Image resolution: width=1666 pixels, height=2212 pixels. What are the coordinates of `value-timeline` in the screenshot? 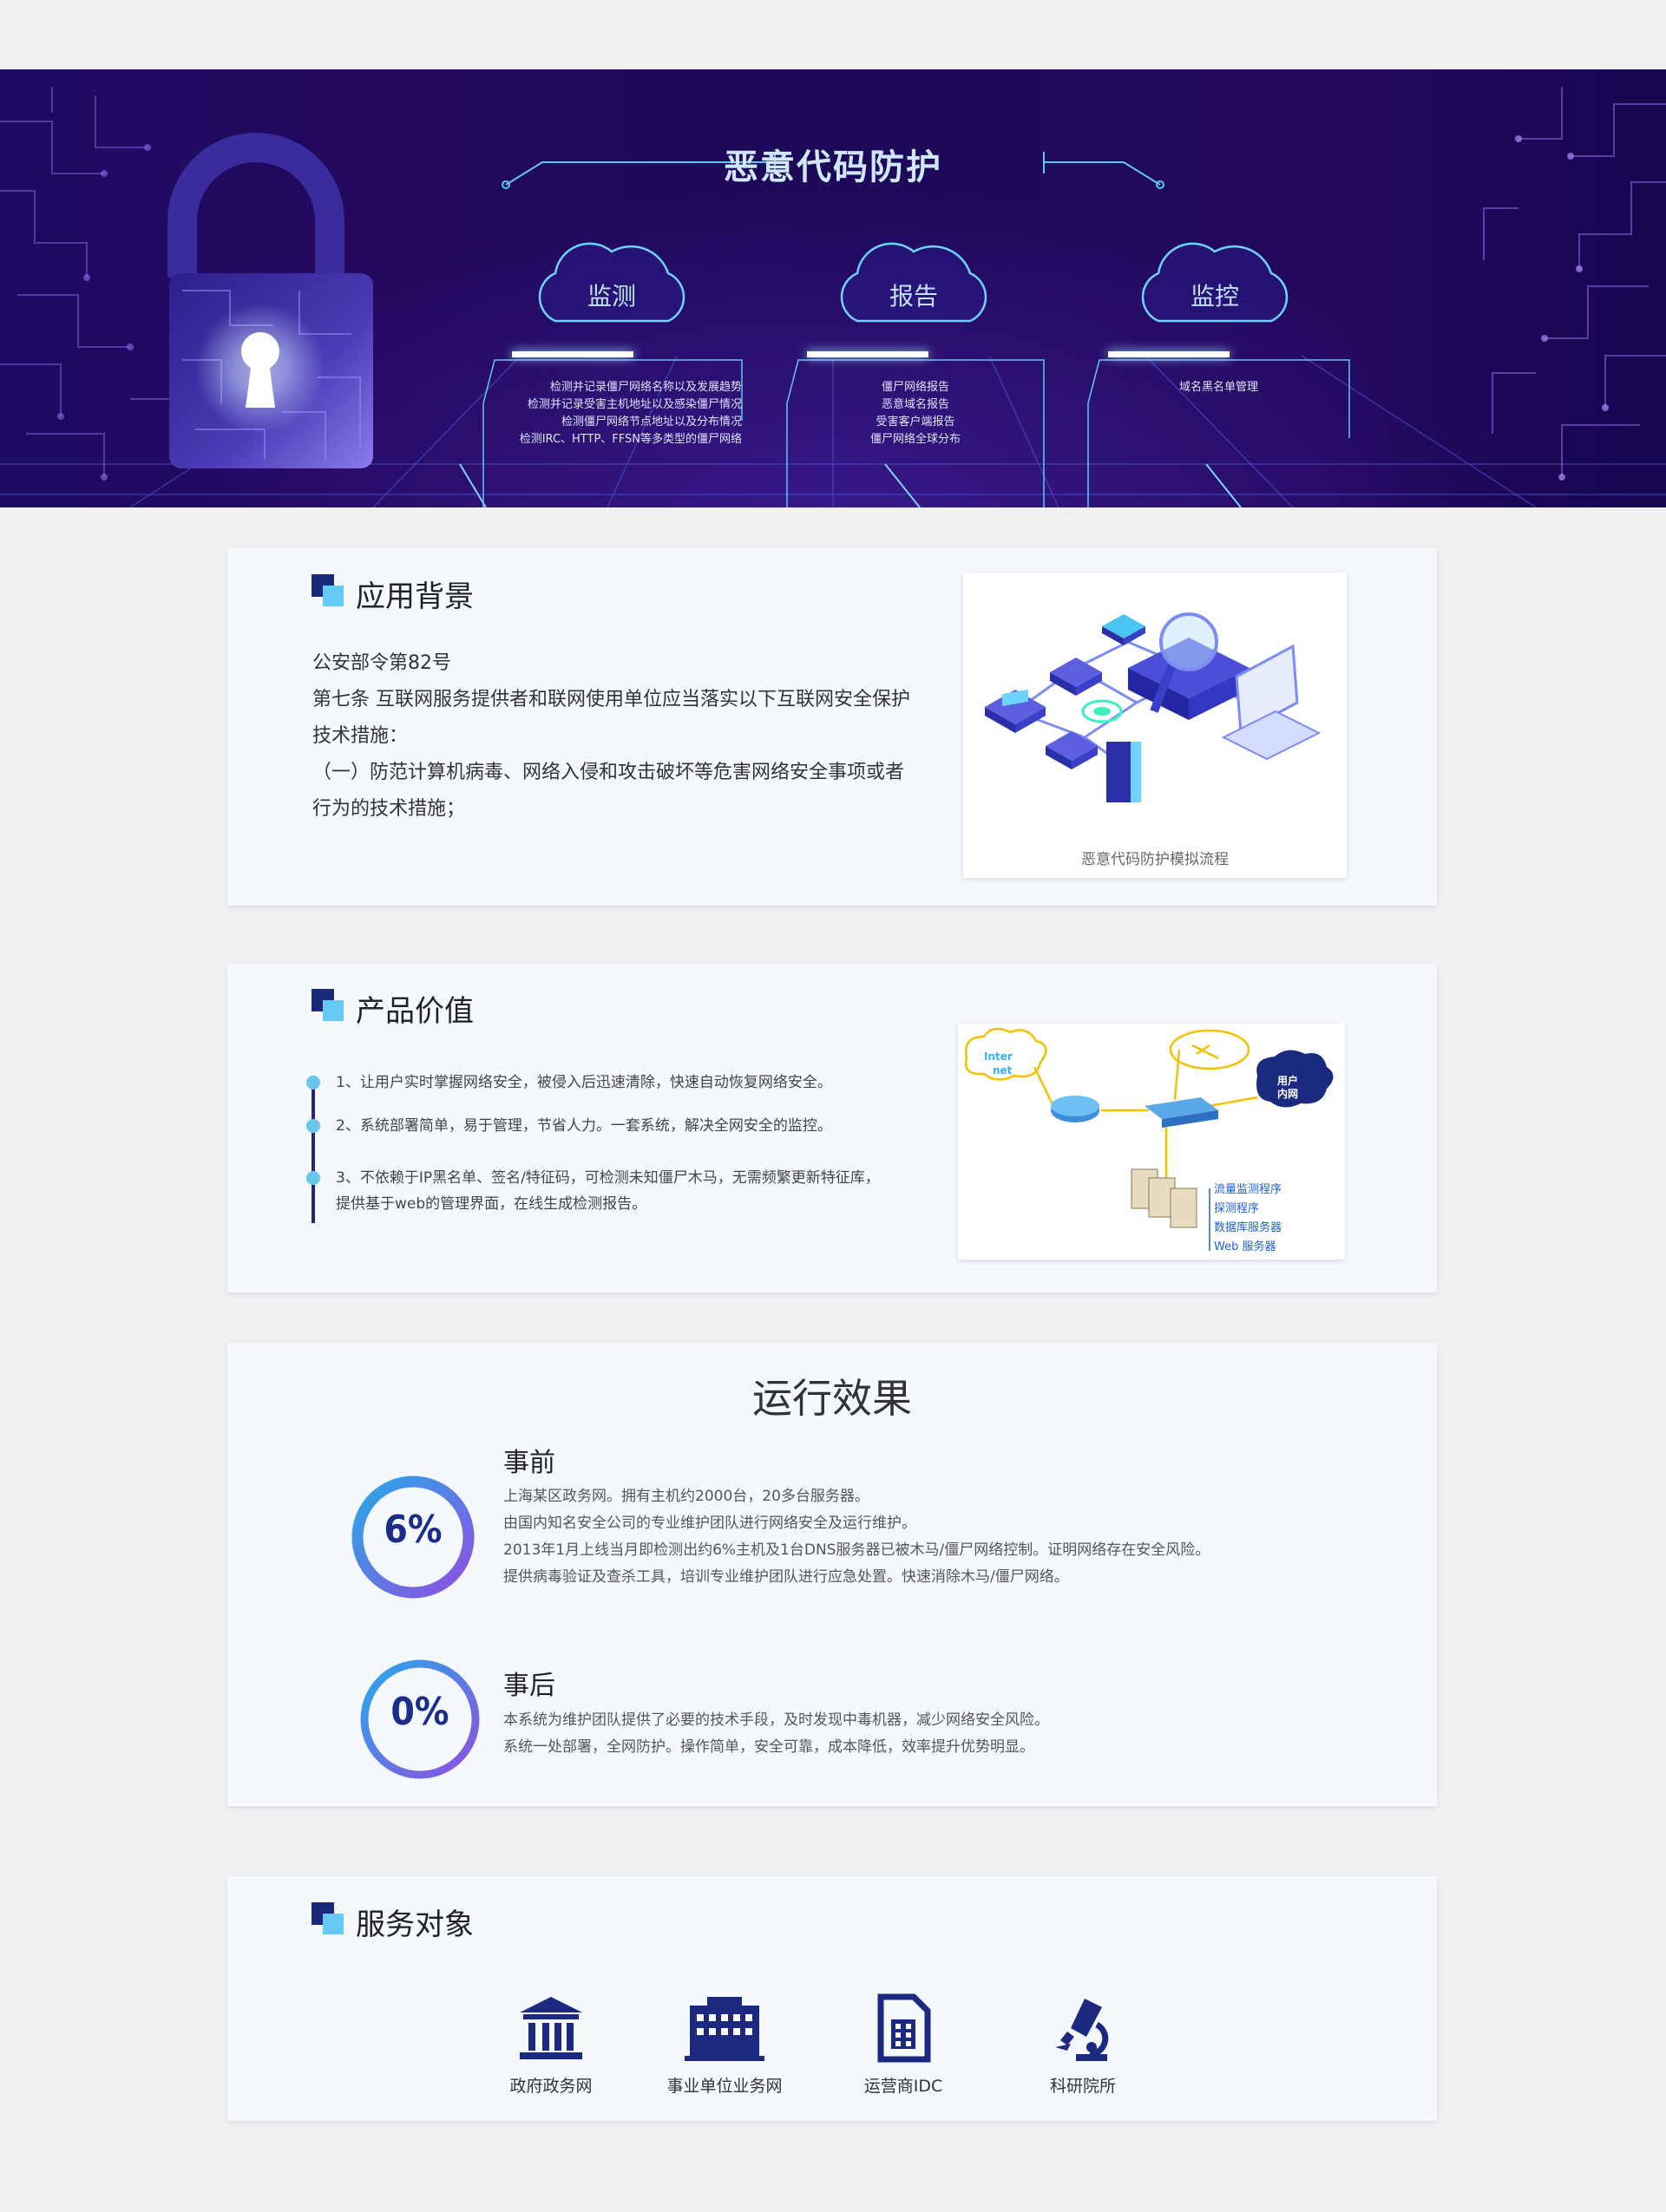 It's located at (313, 1149).